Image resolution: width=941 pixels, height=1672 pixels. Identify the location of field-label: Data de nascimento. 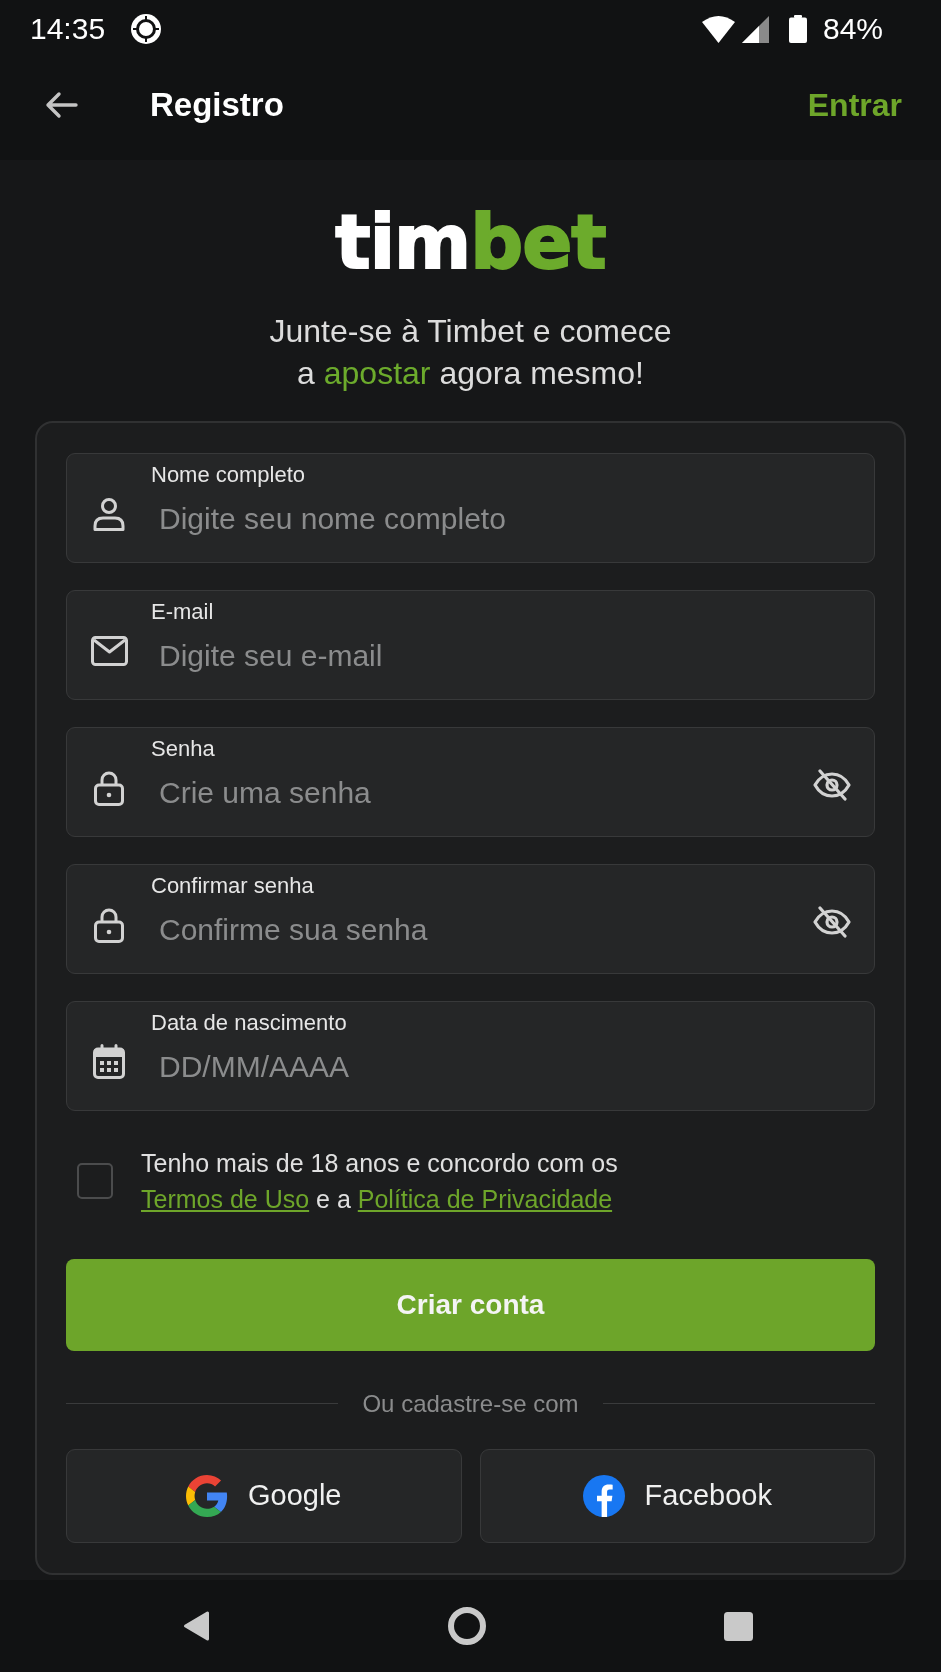
(249, 1022).